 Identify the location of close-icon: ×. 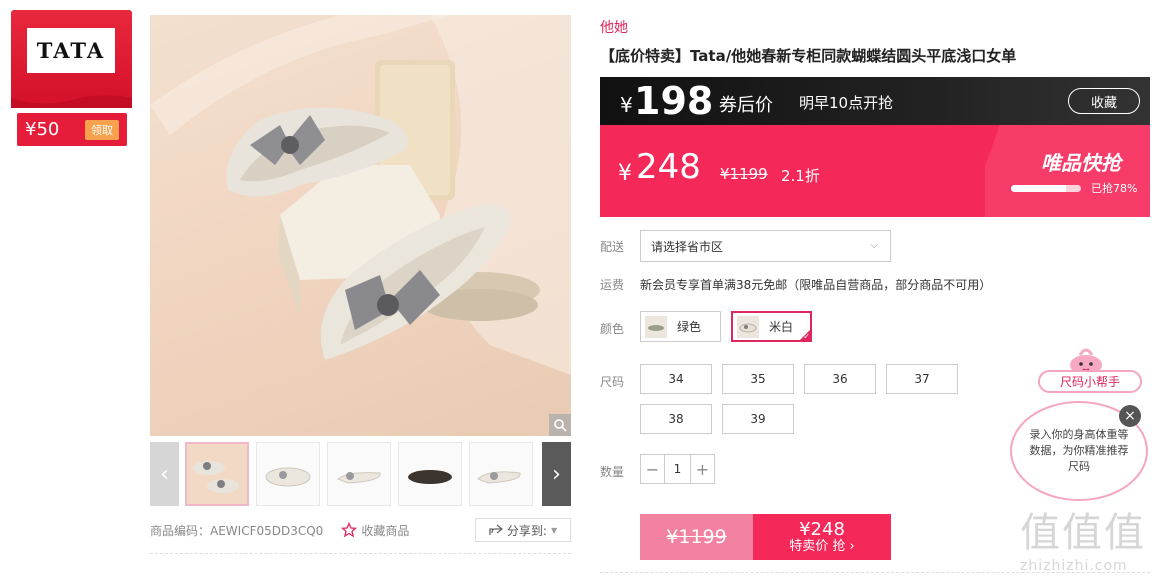
(1130, 416).